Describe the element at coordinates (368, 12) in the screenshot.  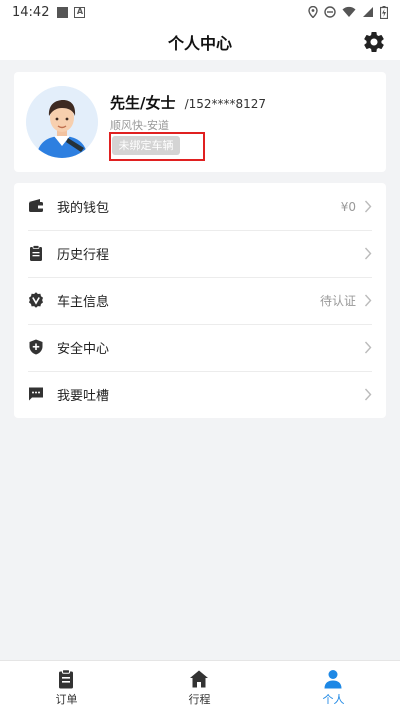
I see `signal-icon` at that location.